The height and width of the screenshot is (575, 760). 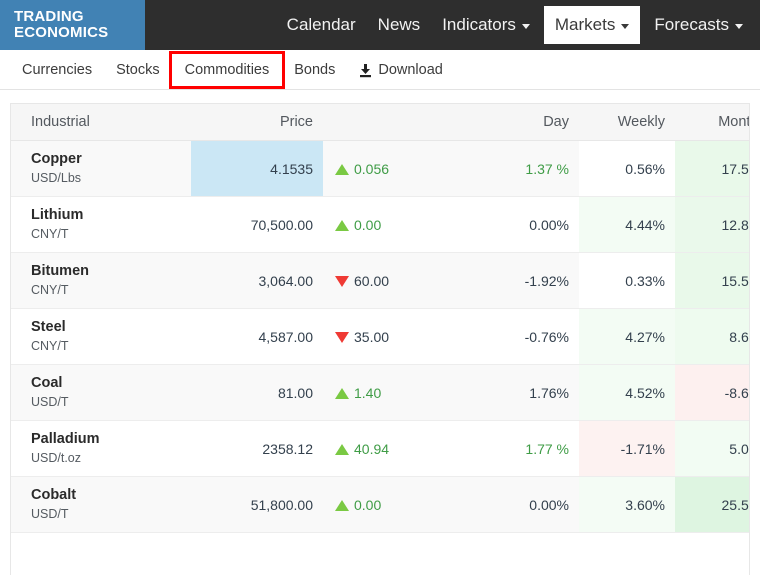 What do you see at coordinates (389, 392) in the screenshot?
I see `cell-change: 1.40` at bounding box center [389, 392].